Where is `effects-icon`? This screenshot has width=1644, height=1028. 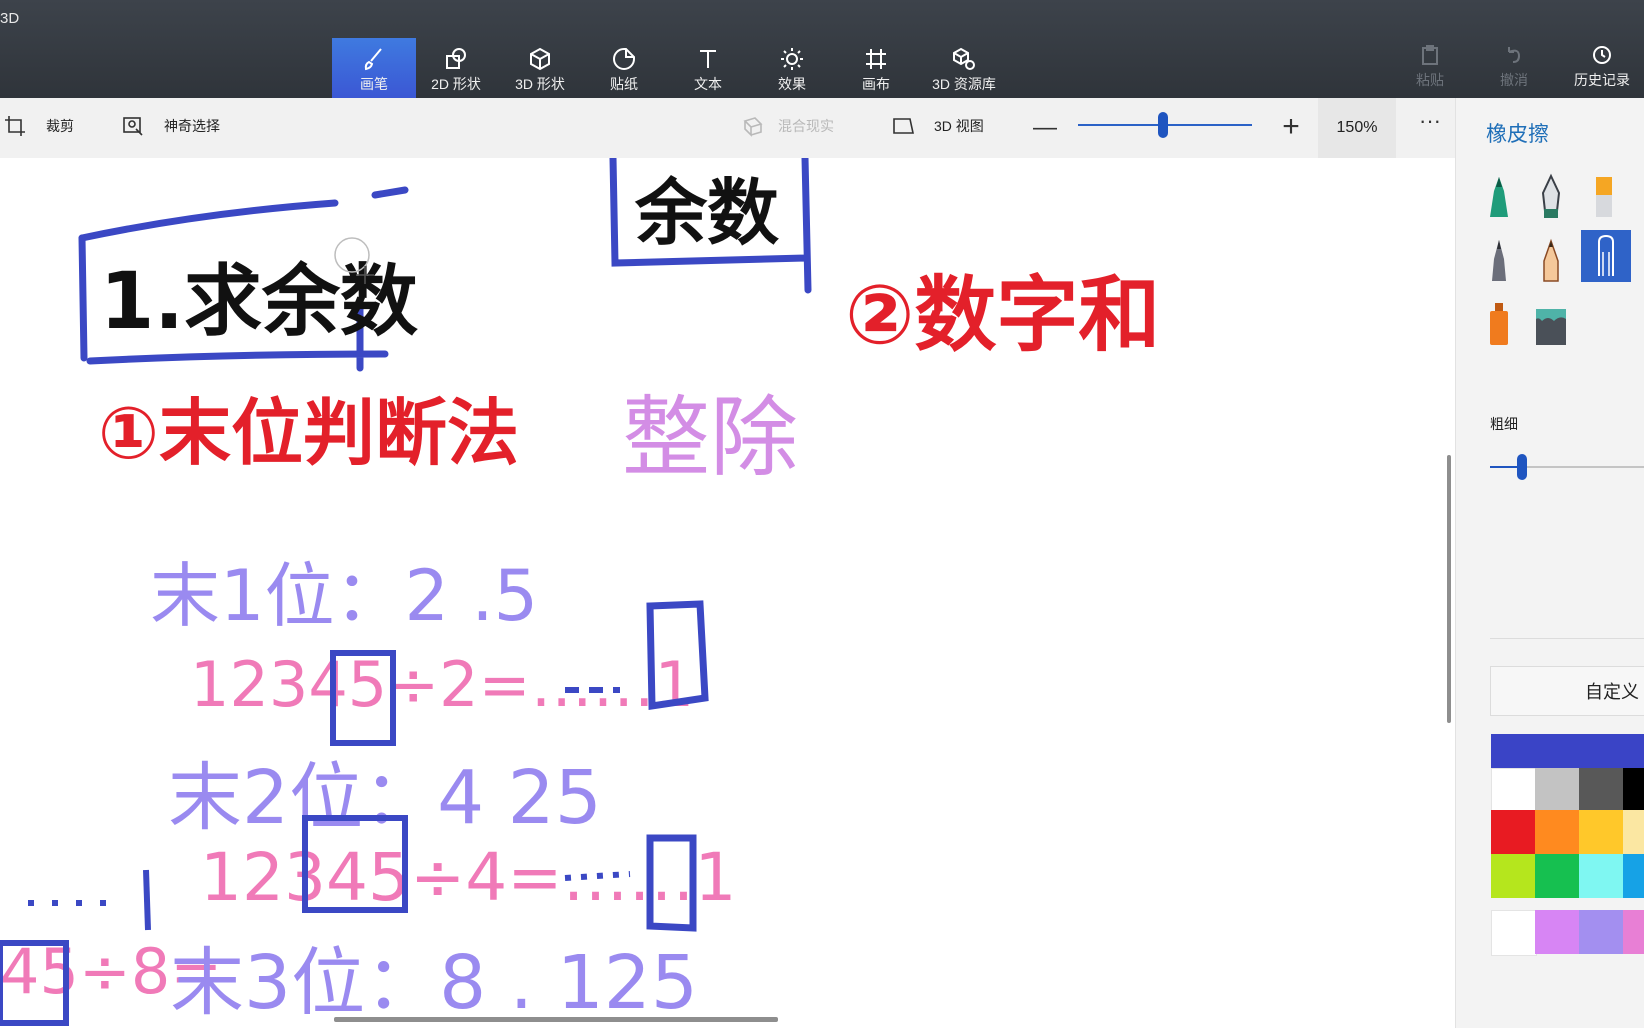 effects-icon is located at coordinates (792, 59).